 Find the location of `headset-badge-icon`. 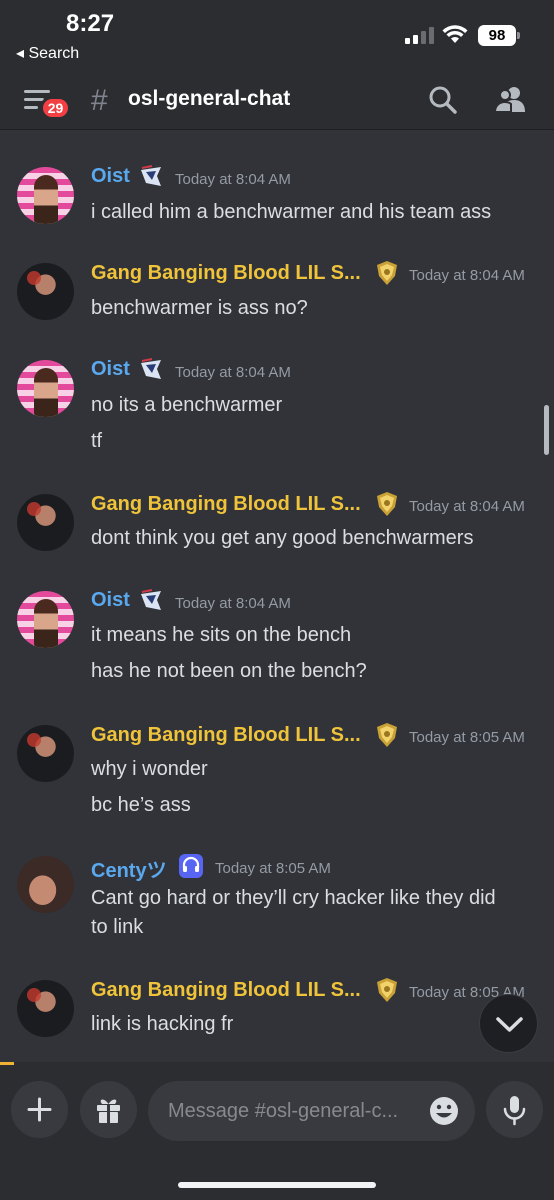

headset-badge-icon is located at coordinates (191, 866).